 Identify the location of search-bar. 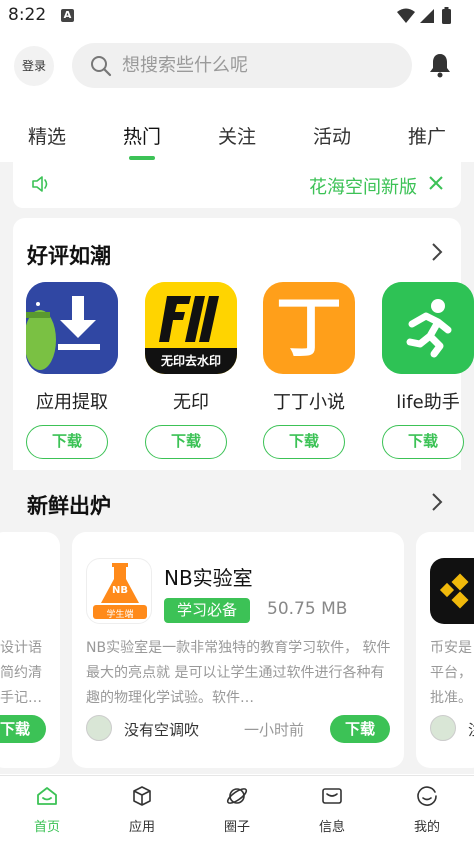
(242, 65).